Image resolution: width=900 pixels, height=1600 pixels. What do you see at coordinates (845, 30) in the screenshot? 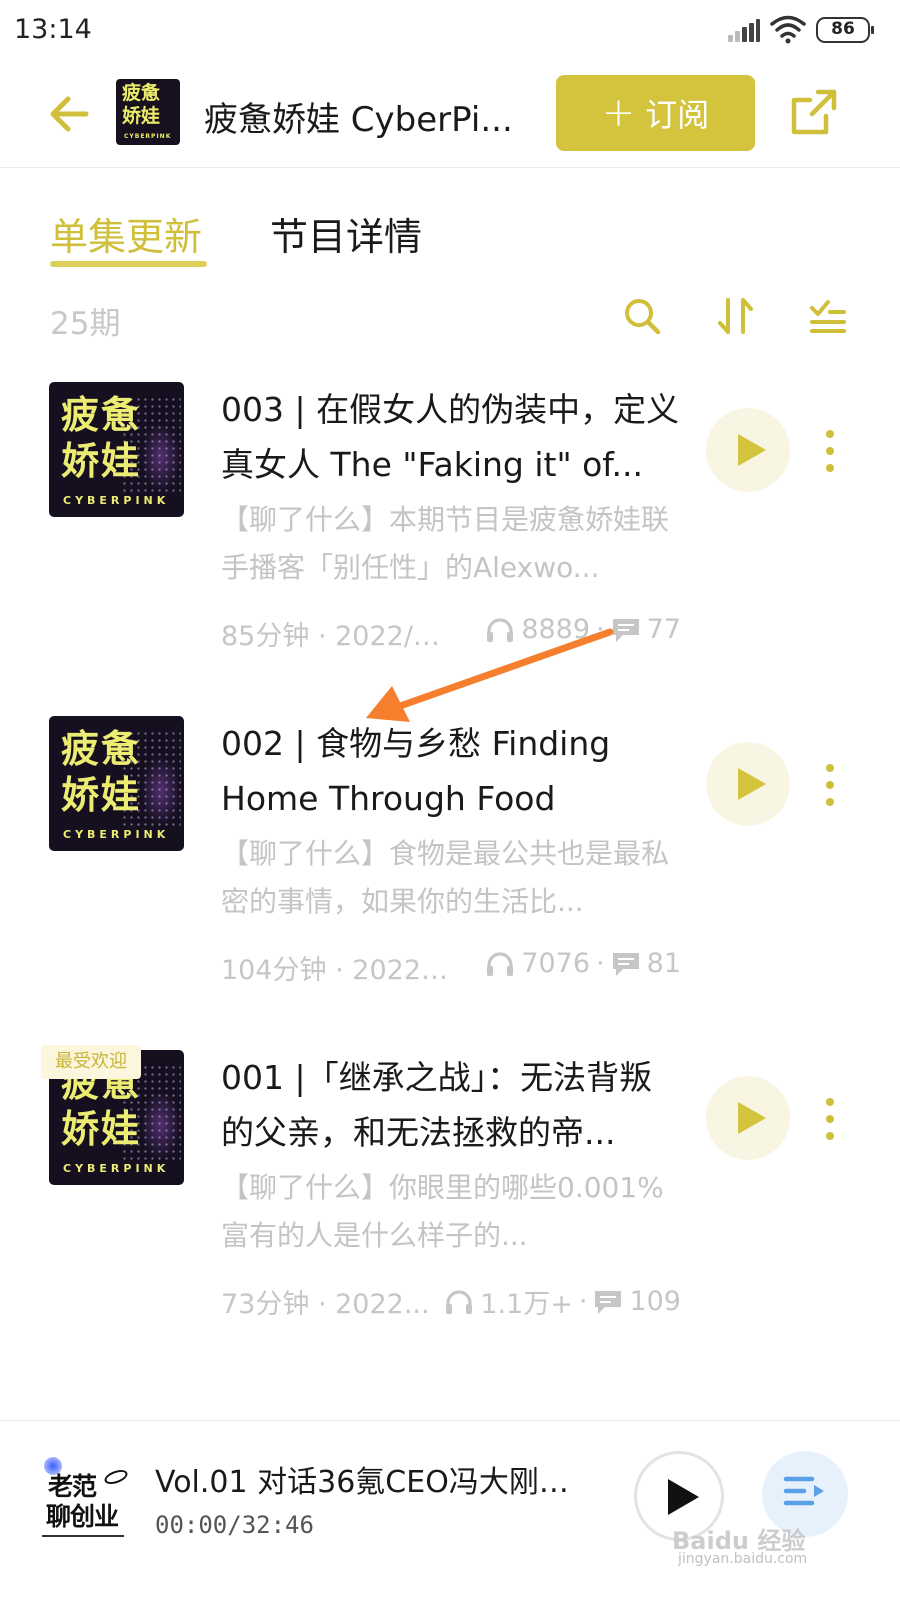
I see `battery-indicator: 86` at bounding box center [845, 30].